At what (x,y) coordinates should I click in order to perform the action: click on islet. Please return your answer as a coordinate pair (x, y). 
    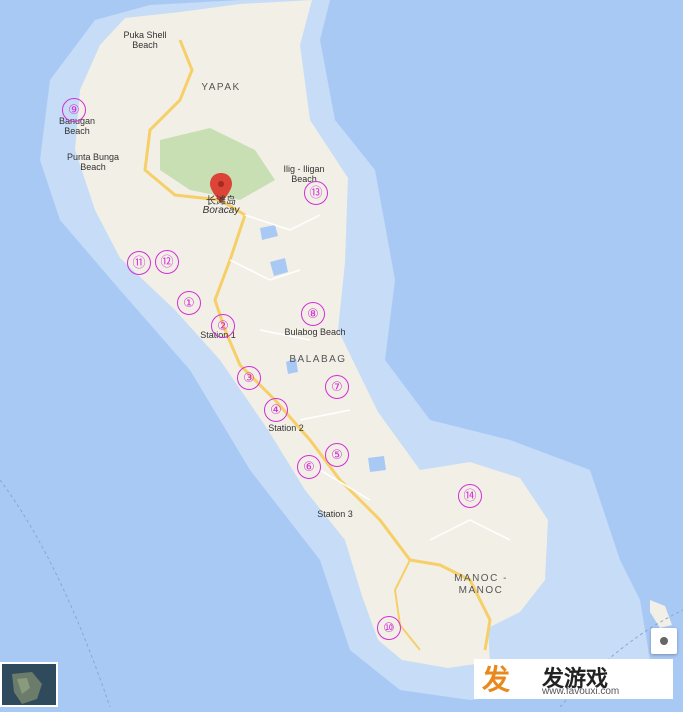
    Looking at the image, I should click on (661, 614).